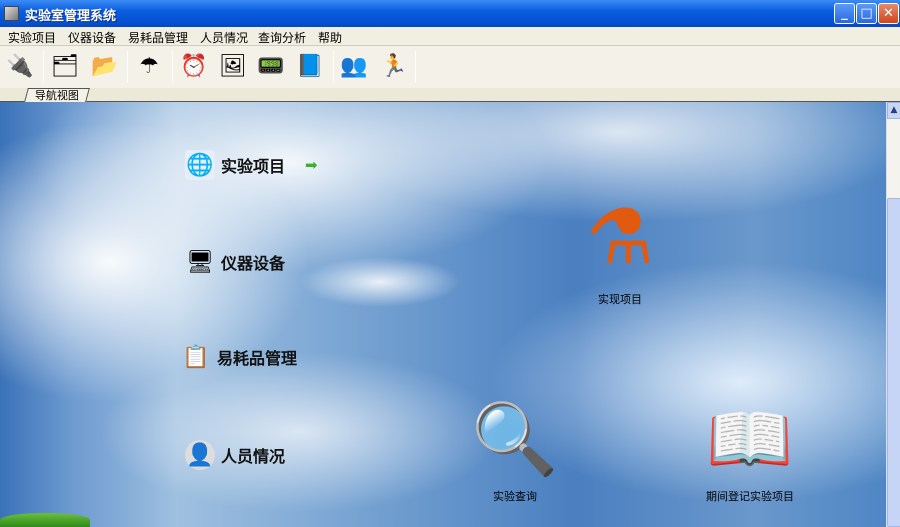 The image size is (900, 527). I want to click on book-magnifier-icon: 📖, so click(750, 439).